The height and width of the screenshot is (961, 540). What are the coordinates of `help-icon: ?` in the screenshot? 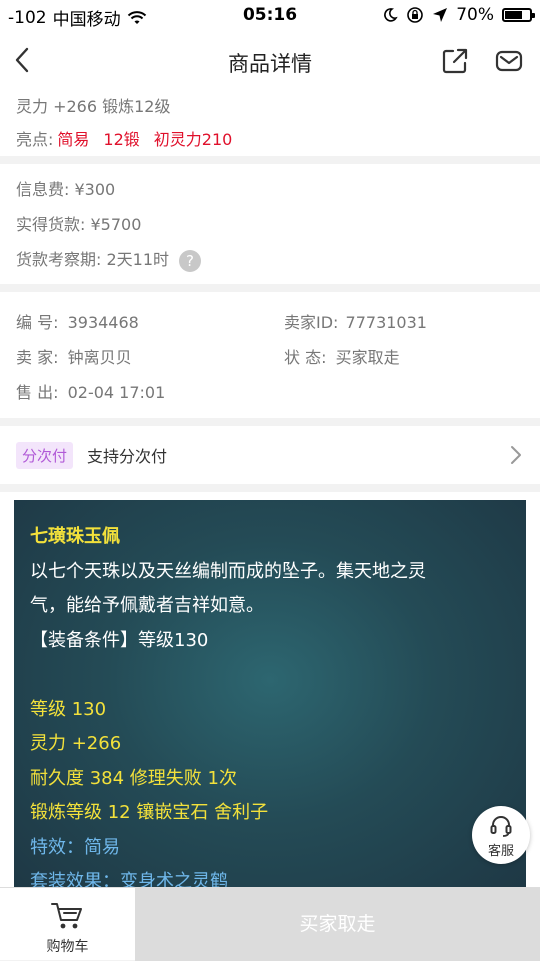 It's located at (190, 260).